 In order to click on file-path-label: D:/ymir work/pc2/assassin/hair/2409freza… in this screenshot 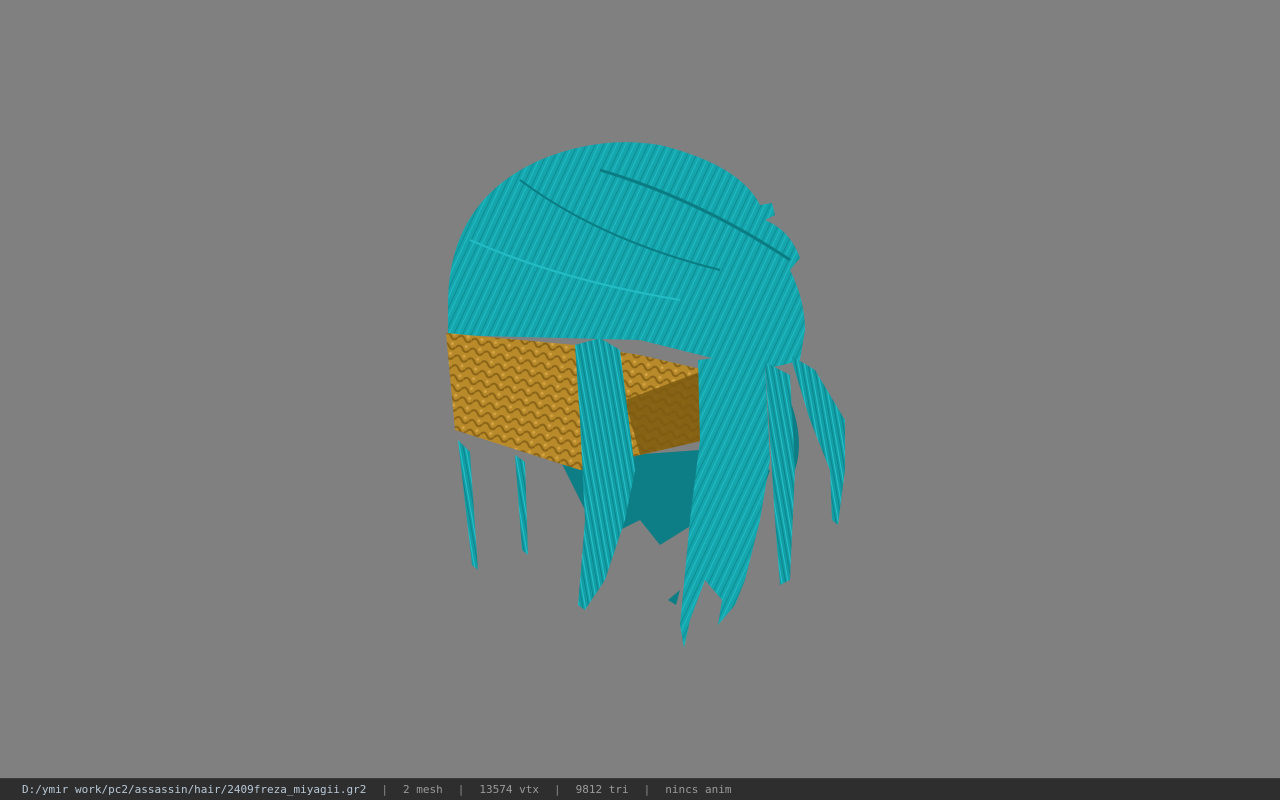, I will do `click(194, 789)`.